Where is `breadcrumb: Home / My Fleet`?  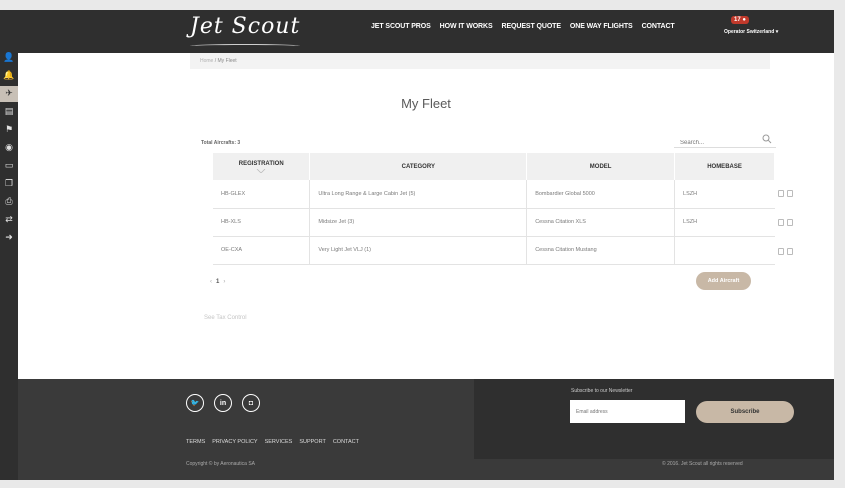 breadcrumb: Home / My Fleet is located at coordinates (480, 61).